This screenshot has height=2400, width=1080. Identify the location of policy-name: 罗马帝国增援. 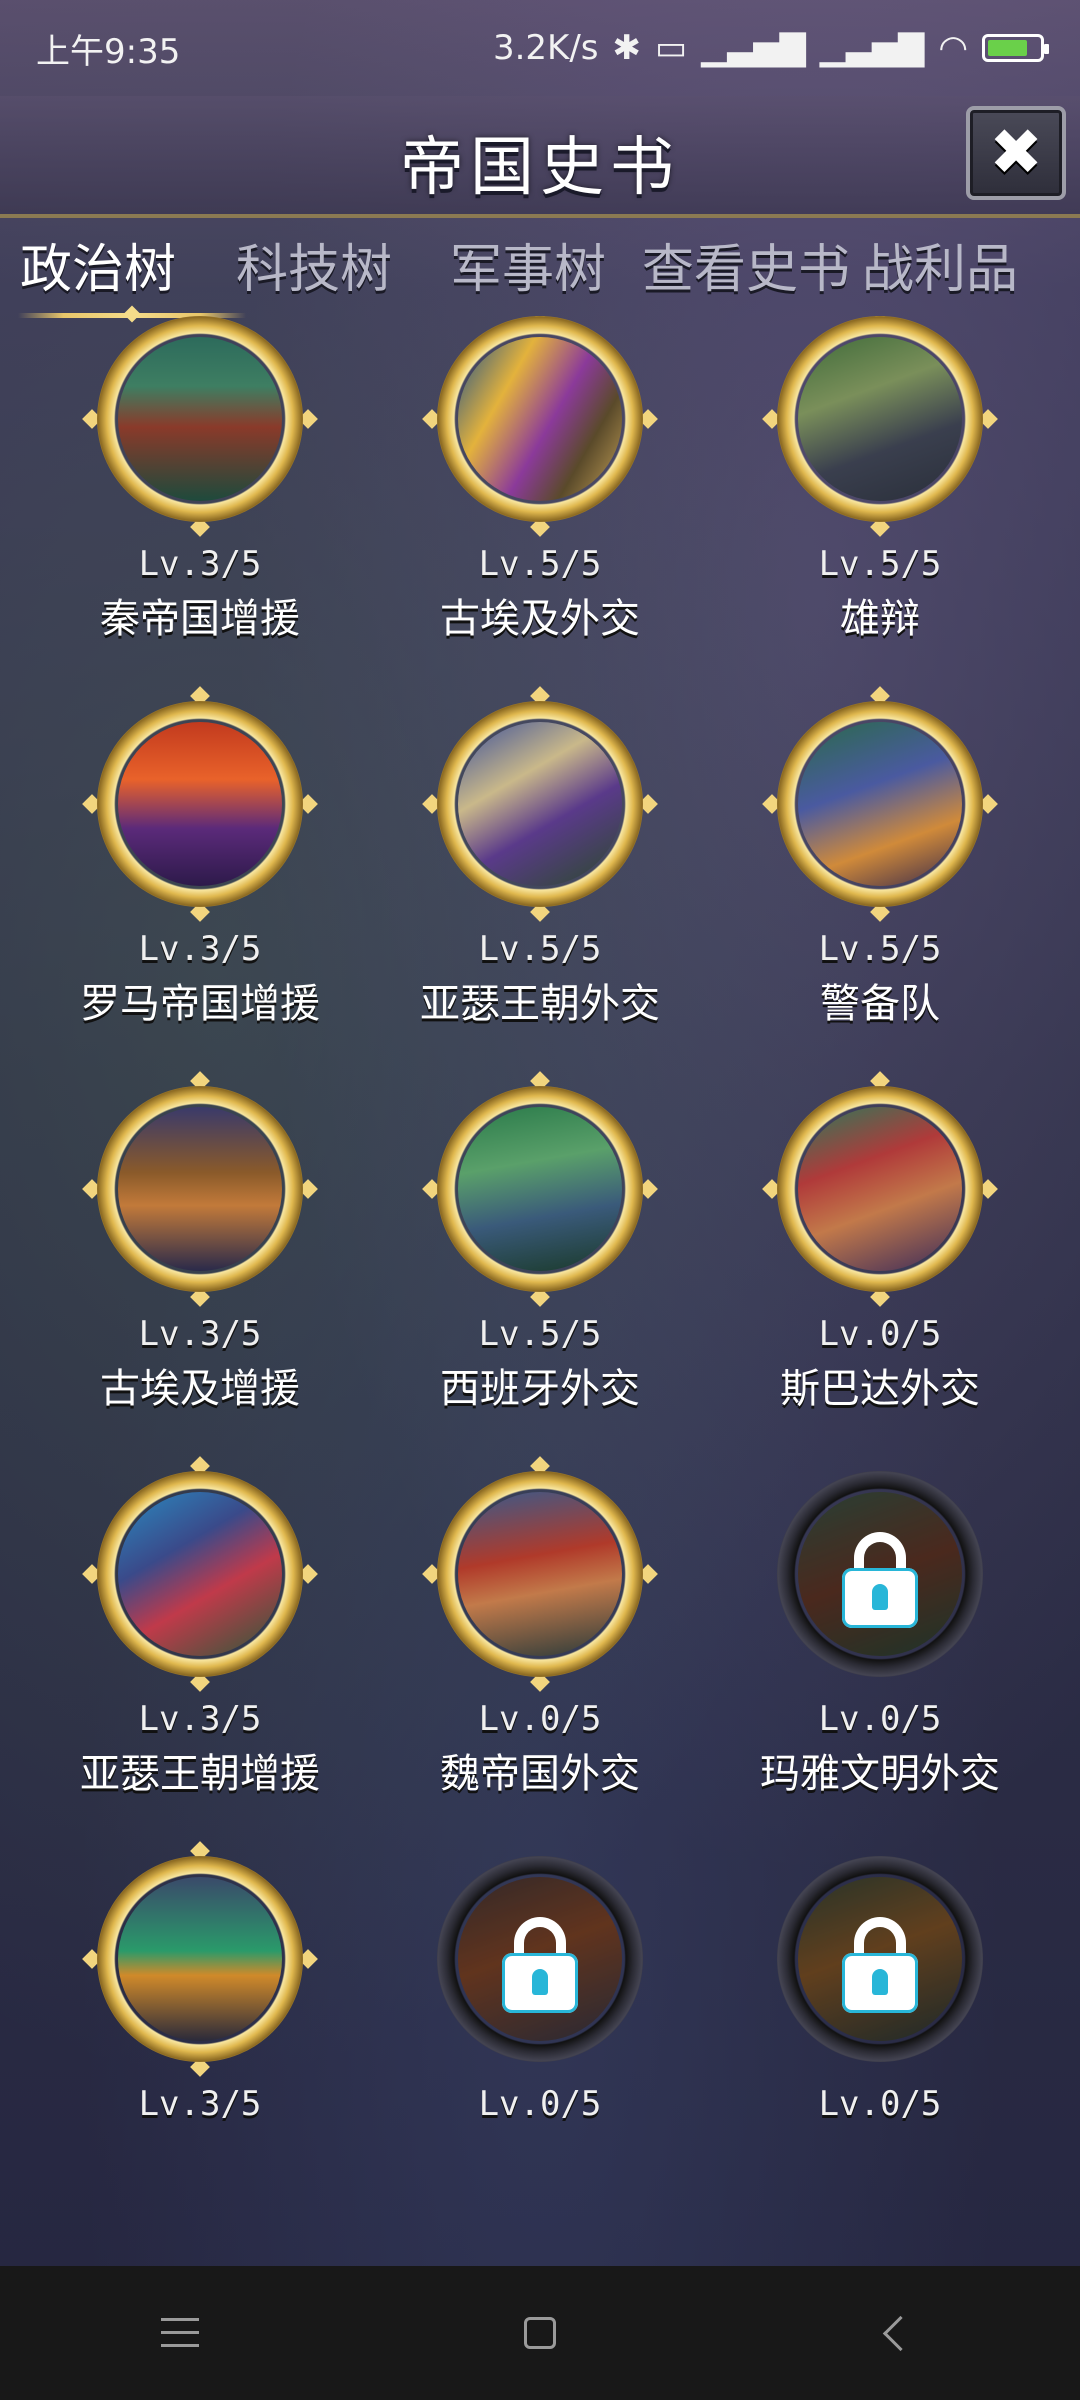
(200, 1004).